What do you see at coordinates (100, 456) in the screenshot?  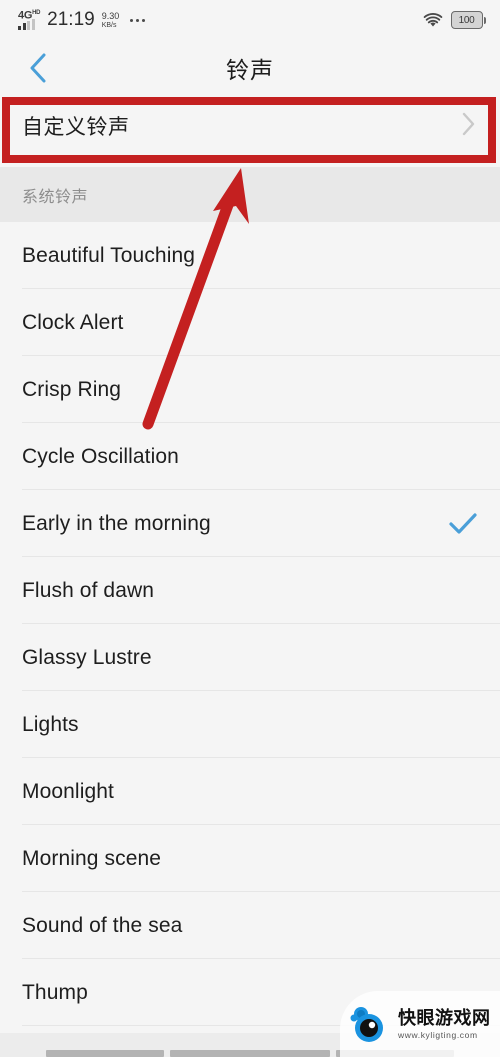 I see `ringtone-name: Cycle Oscillation` at bounding box center [100, 456].